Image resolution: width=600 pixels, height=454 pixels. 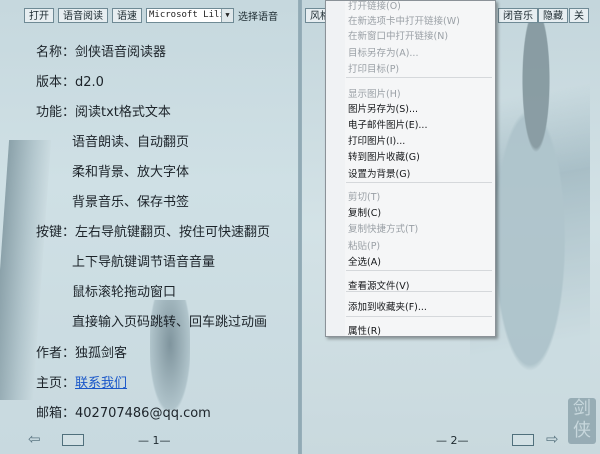 What do you see at coordinates (131, 202) in the screenshot?
I see `feature-line: 背景音乐、保存书签` at bounding box center [131, 202].